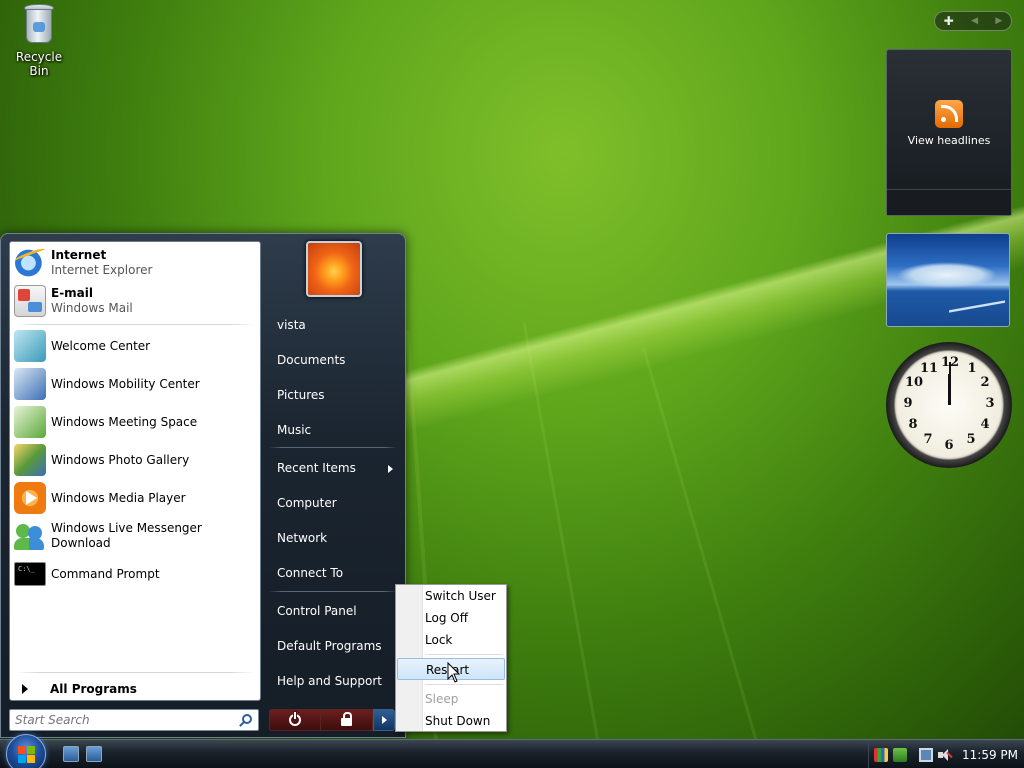 Image resolution: width=1024 pixels, height=768 pixels. Describe the element at coordinates (124, 421) in the screenshot. I see `recent-program-label: Windows Meeting Space` at that location.